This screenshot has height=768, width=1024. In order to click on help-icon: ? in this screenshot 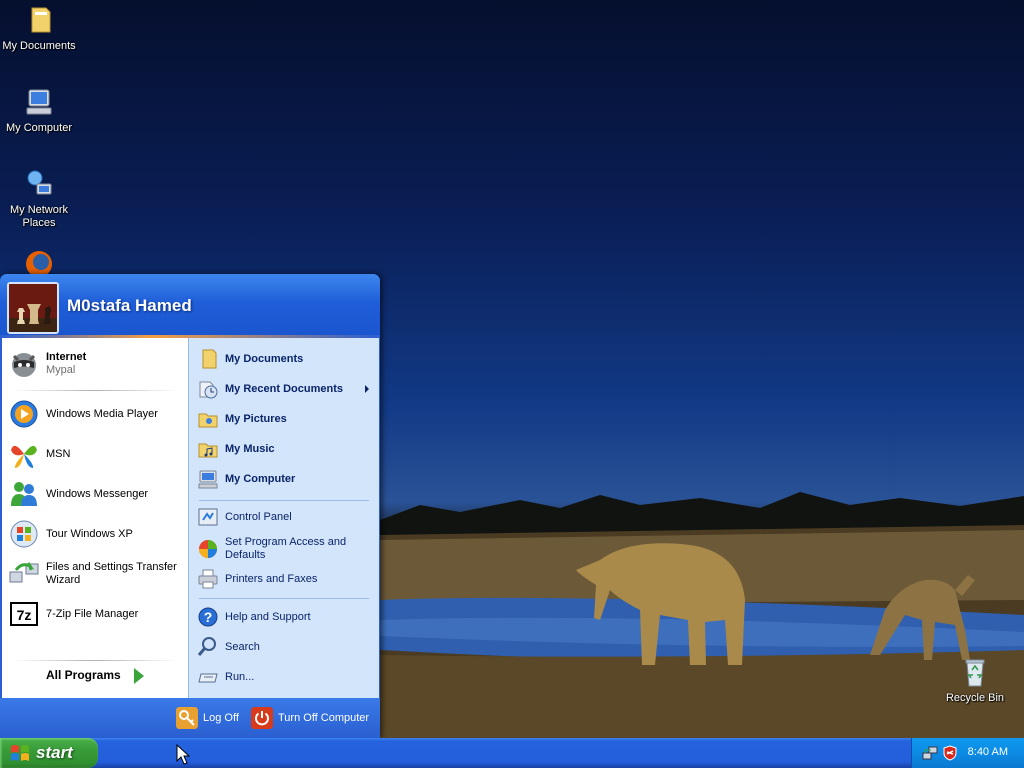, I will do `click(208, 617)`.